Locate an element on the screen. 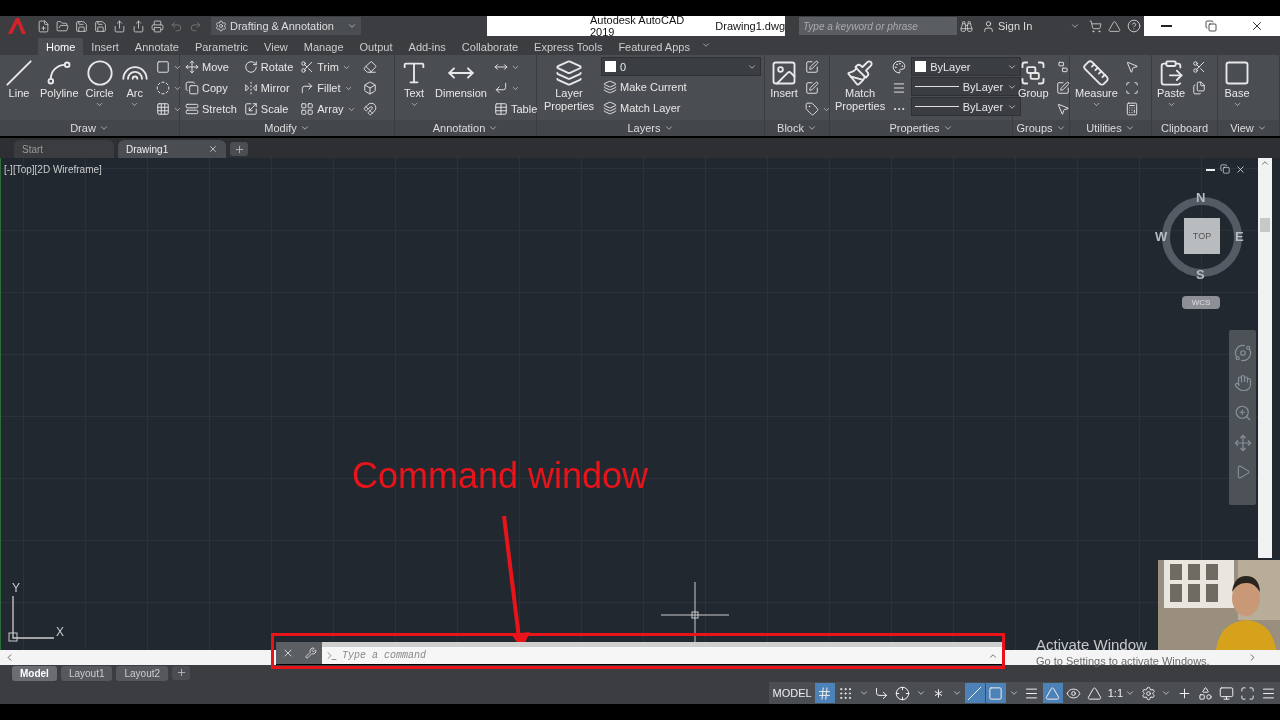 The height and width of the screenshot is (720, 1280). compass-west-label: W is located at coordinates (1161, 236).